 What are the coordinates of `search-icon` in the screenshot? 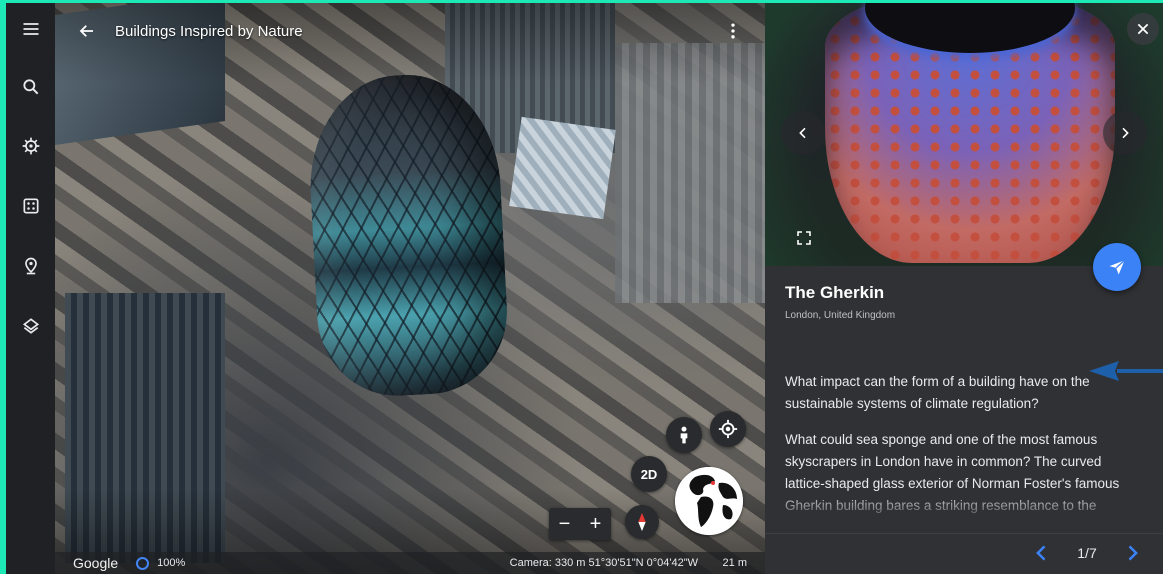 It's located at (30, 87).